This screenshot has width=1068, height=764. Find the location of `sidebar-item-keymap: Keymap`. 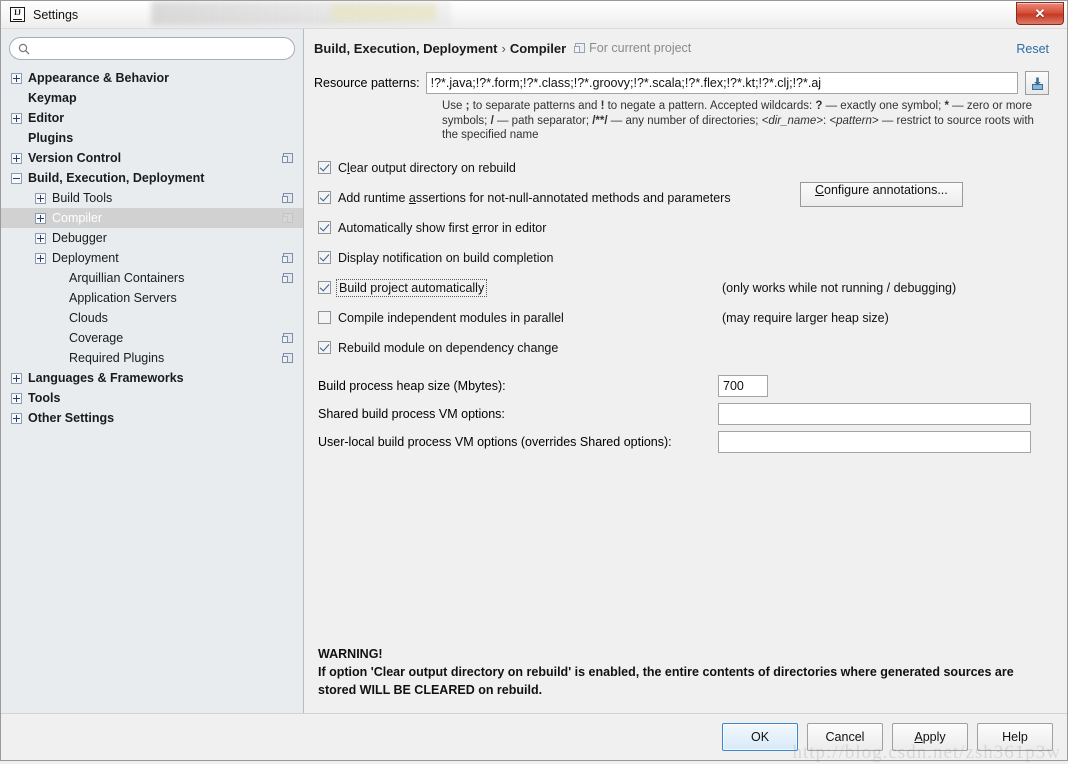

sidebar-item-keymap: Keymap is located at coordinates (152, 98).